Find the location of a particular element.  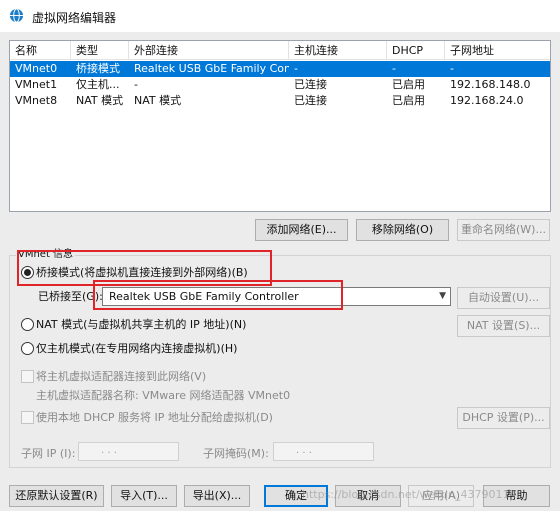

column-header-name: 名称 is located at coordinates (40, 50).